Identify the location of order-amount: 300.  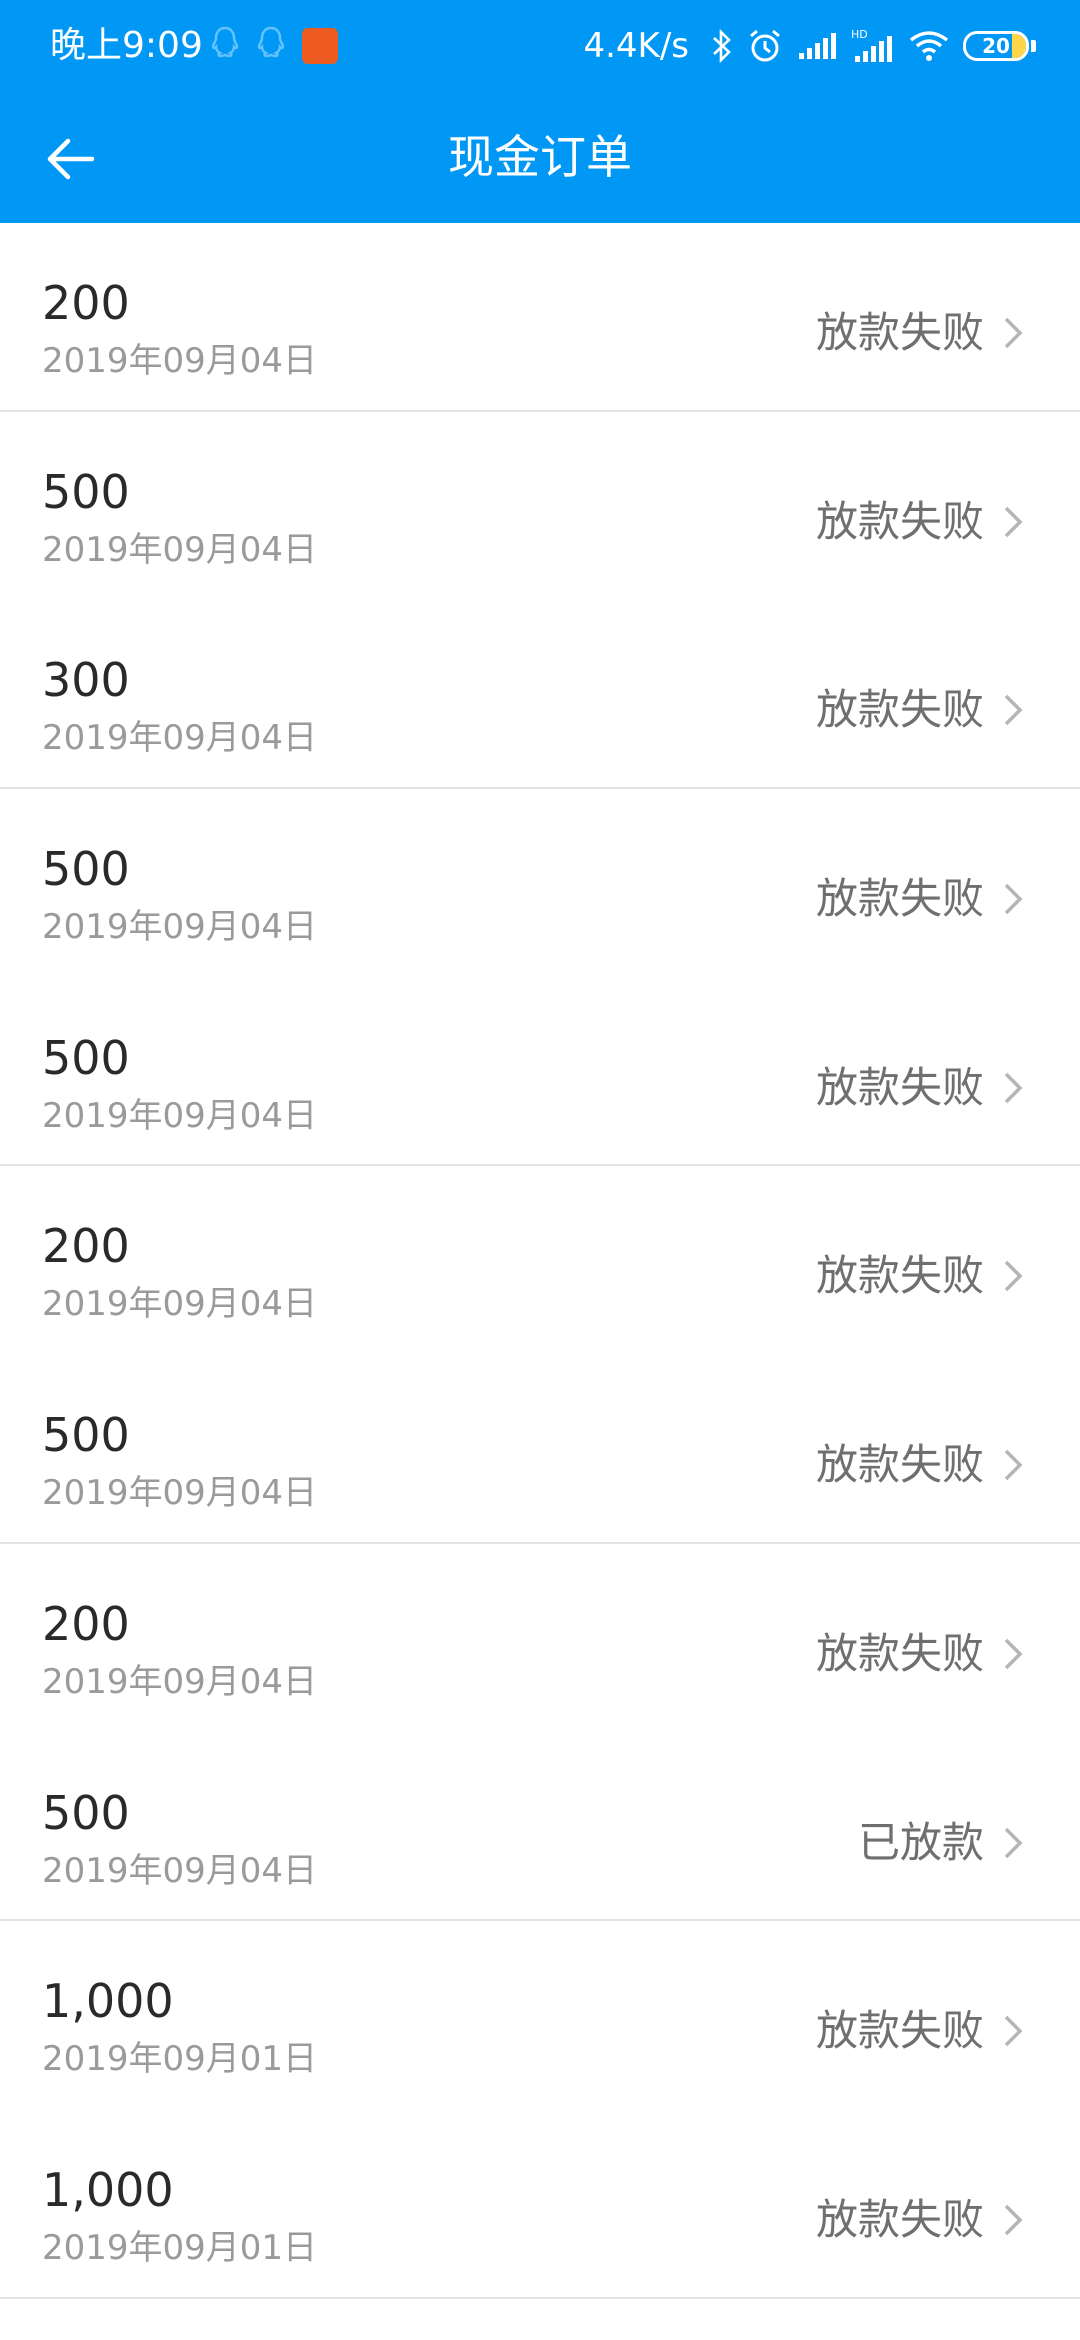
(86, 680).